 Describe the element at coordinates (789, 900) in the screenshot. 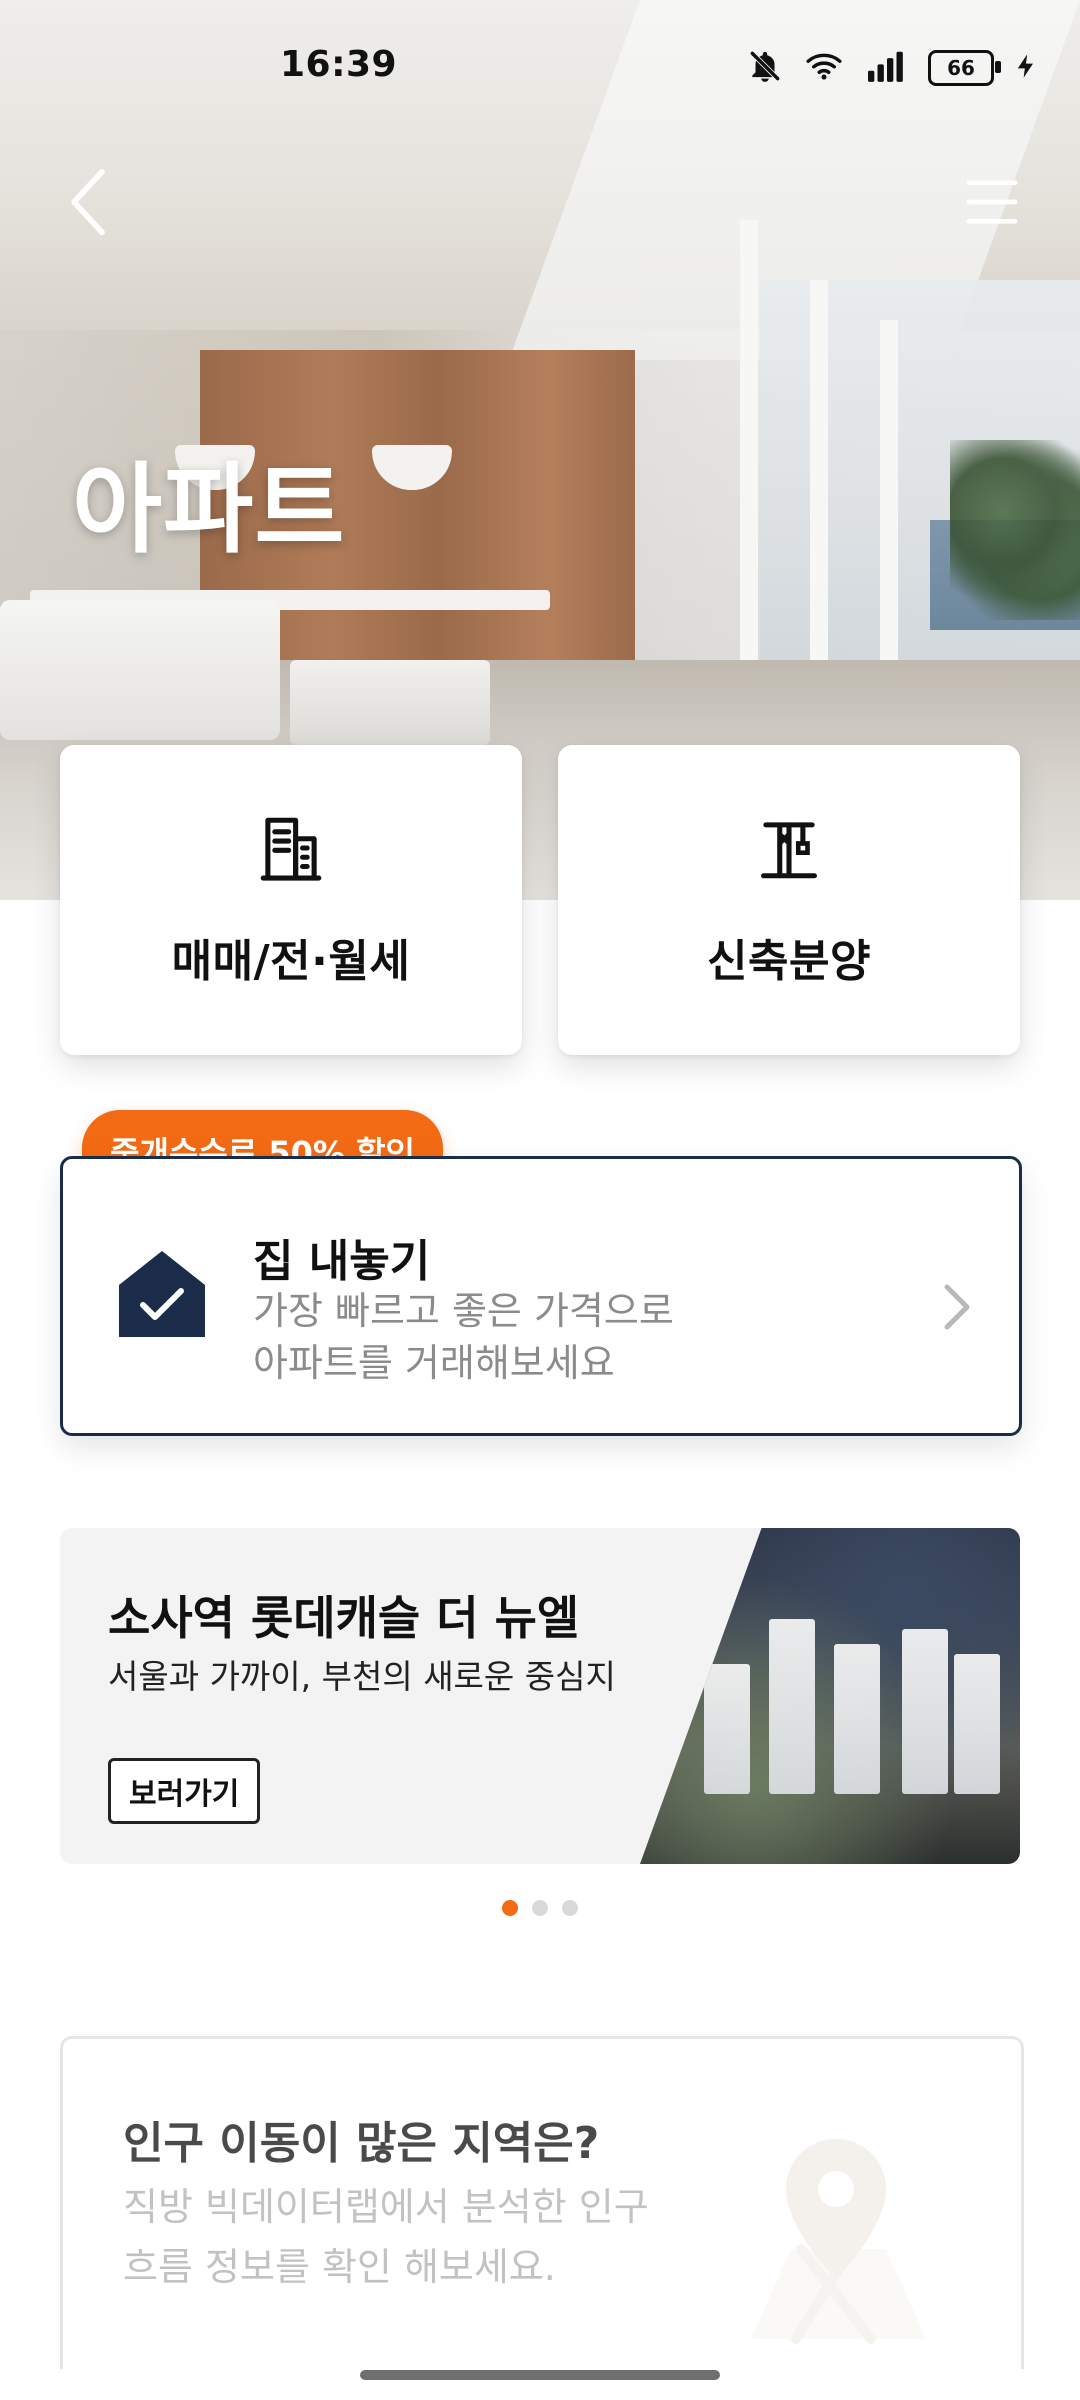

I see `category-card-new-sale: 신축분양` at that location.